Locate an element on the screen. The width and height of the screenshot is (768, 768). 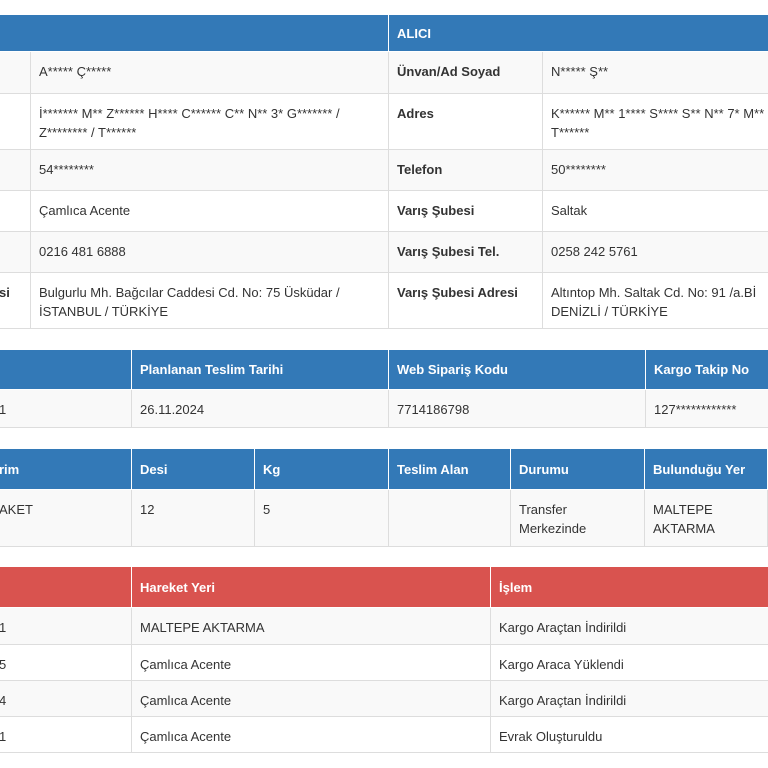
tracking-number-value: 127************ is located at coordinates (706, 408).